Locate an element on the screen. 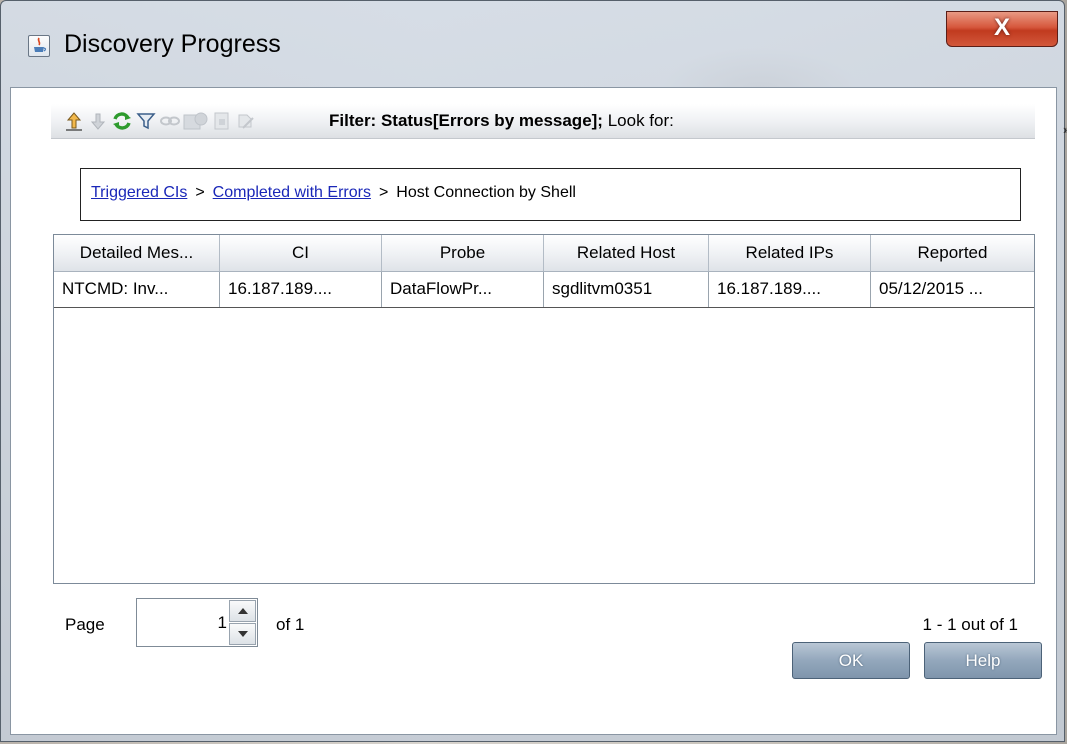 The width and height of the screenshot is (1067, 744). close-button: X is located at coordinates (1002, 29).